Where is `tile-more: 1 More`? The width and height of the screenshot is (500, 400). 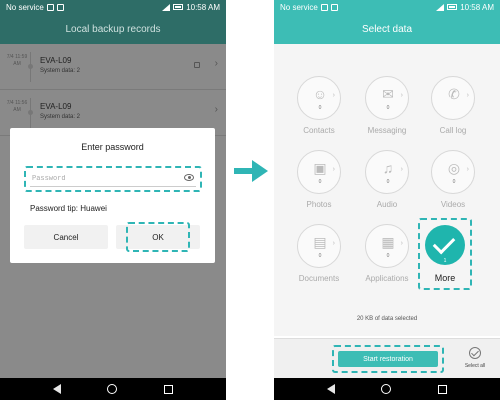 tile-more: 1 More is located at coordinates (445, 254).